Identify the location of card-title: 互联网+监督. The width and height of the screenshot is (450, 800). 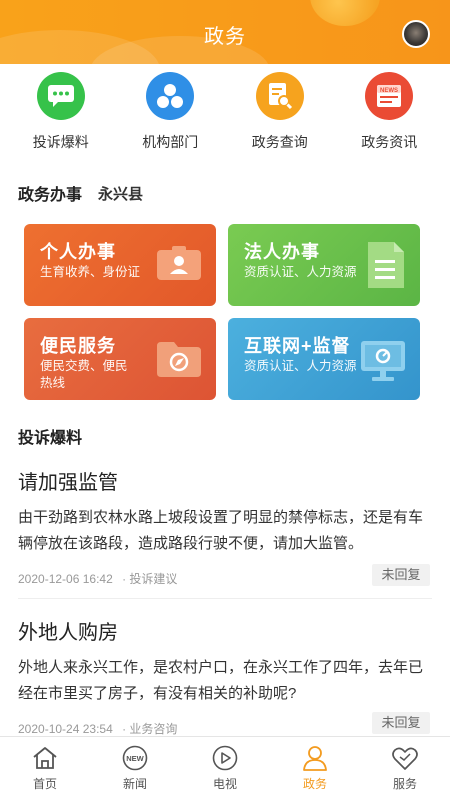
(297, 346).